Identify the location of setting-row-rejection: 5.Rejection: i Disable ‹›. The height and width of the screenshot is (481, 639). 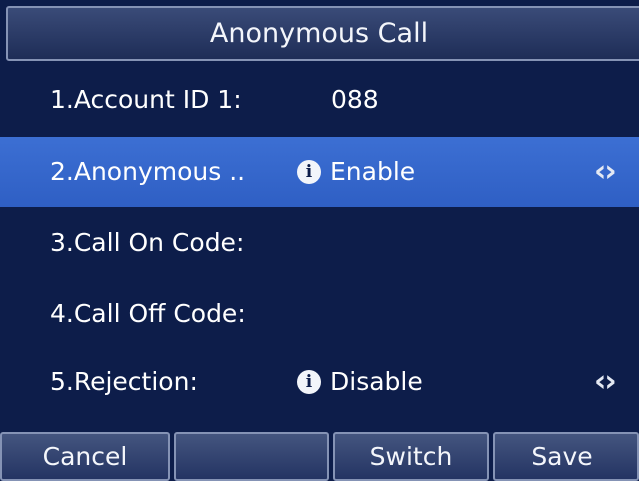
(319, 382).